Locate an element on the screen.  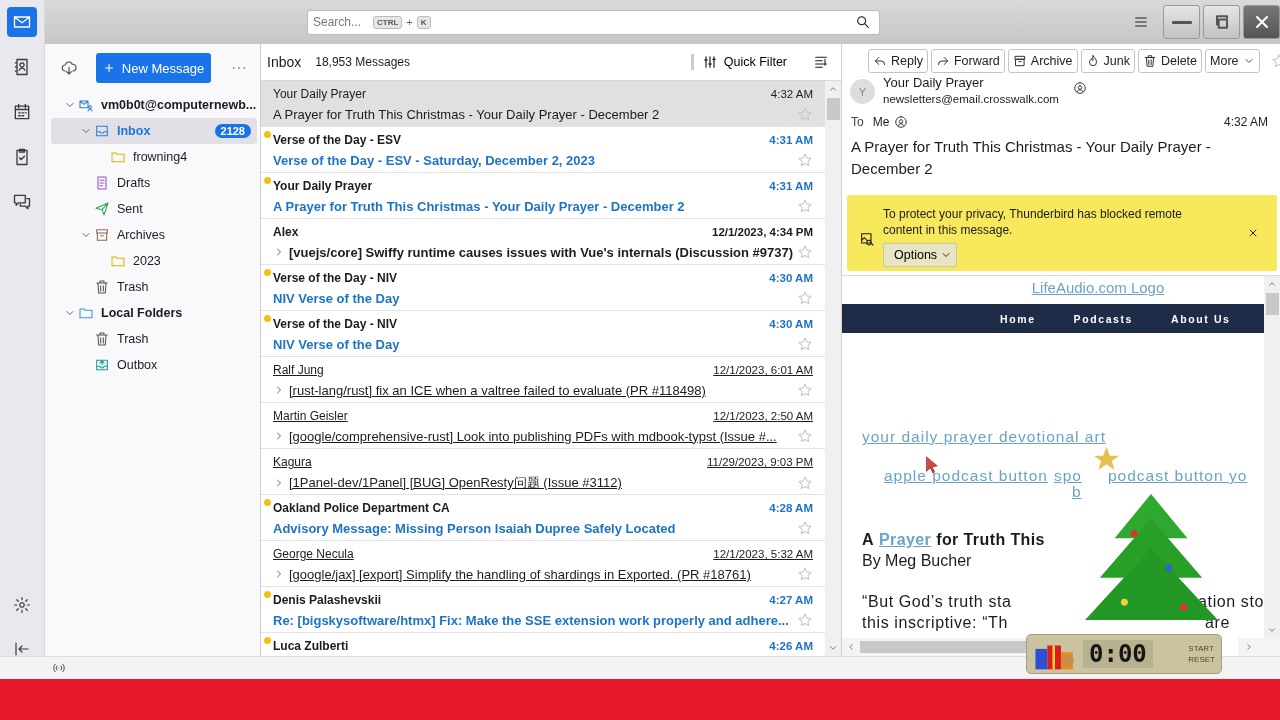
nav-link: About Us is located at coordinates (1201, 318).